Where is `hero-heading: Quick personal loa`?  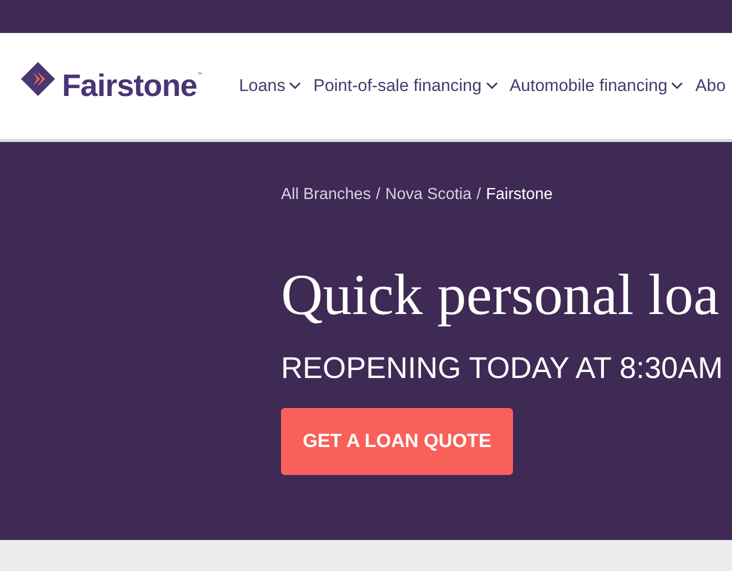 hero-heading: Quick personal loa is located at coordinates (500, 295).